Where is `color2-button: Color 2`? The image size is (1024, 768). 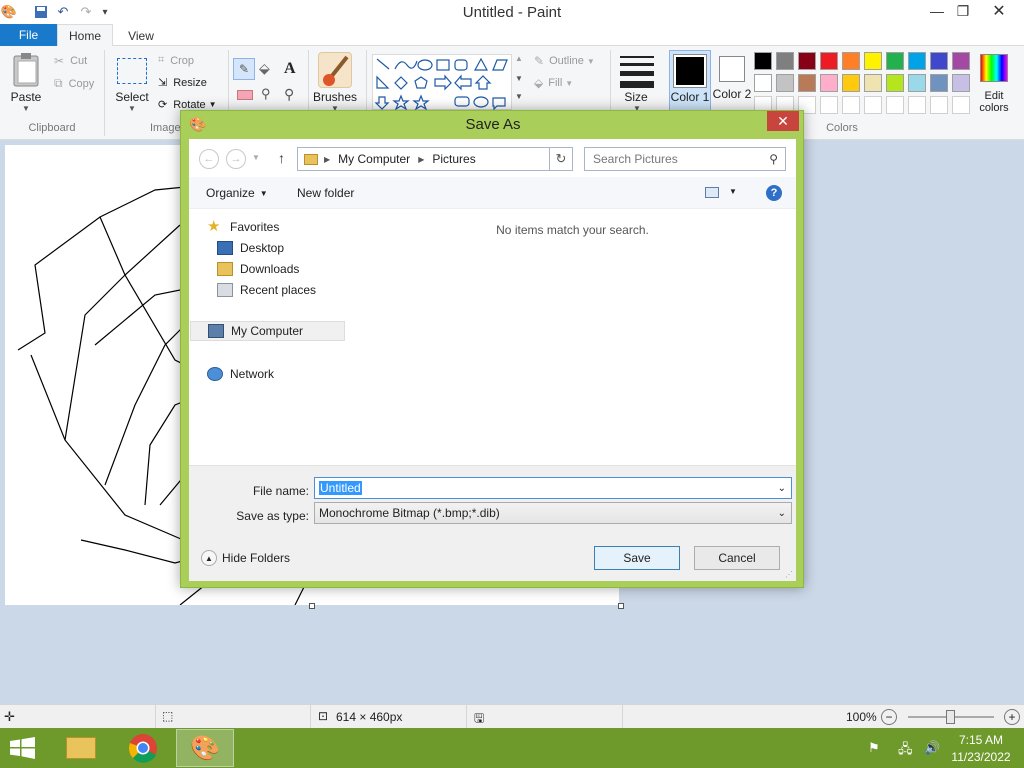 color2-button: Color 2 is located at coordinates (732, 82).